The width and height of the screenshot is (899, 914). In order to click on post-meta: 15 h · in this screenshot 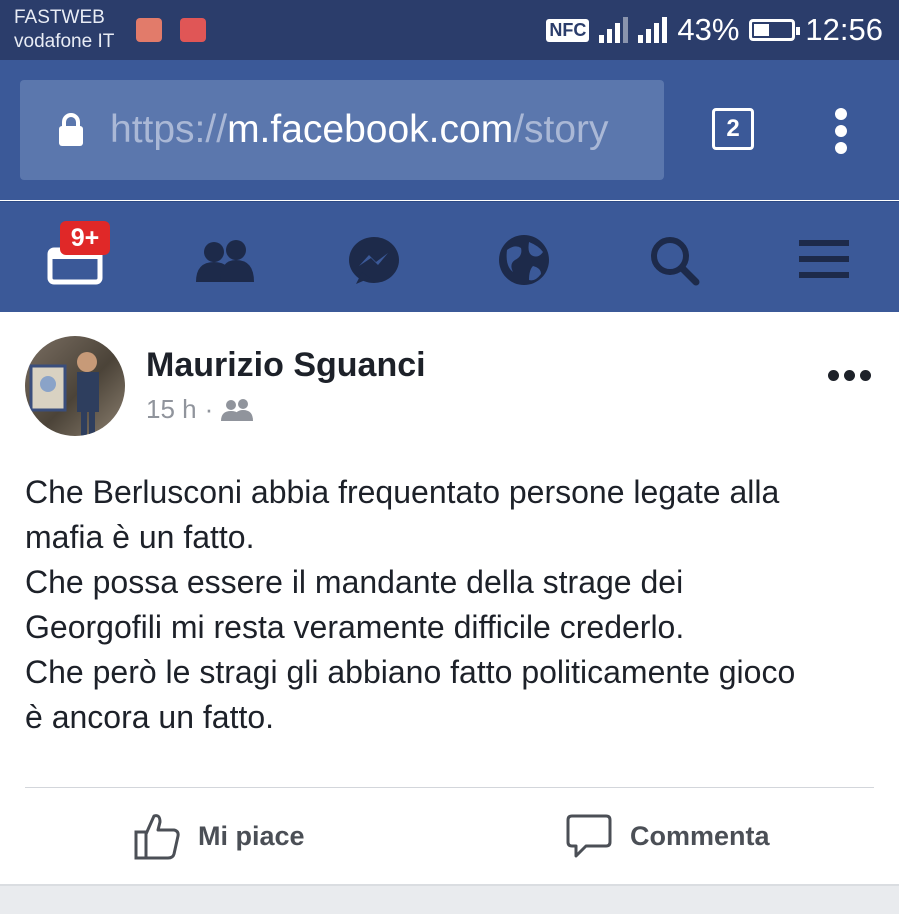, I will do `click(200, 409)`.